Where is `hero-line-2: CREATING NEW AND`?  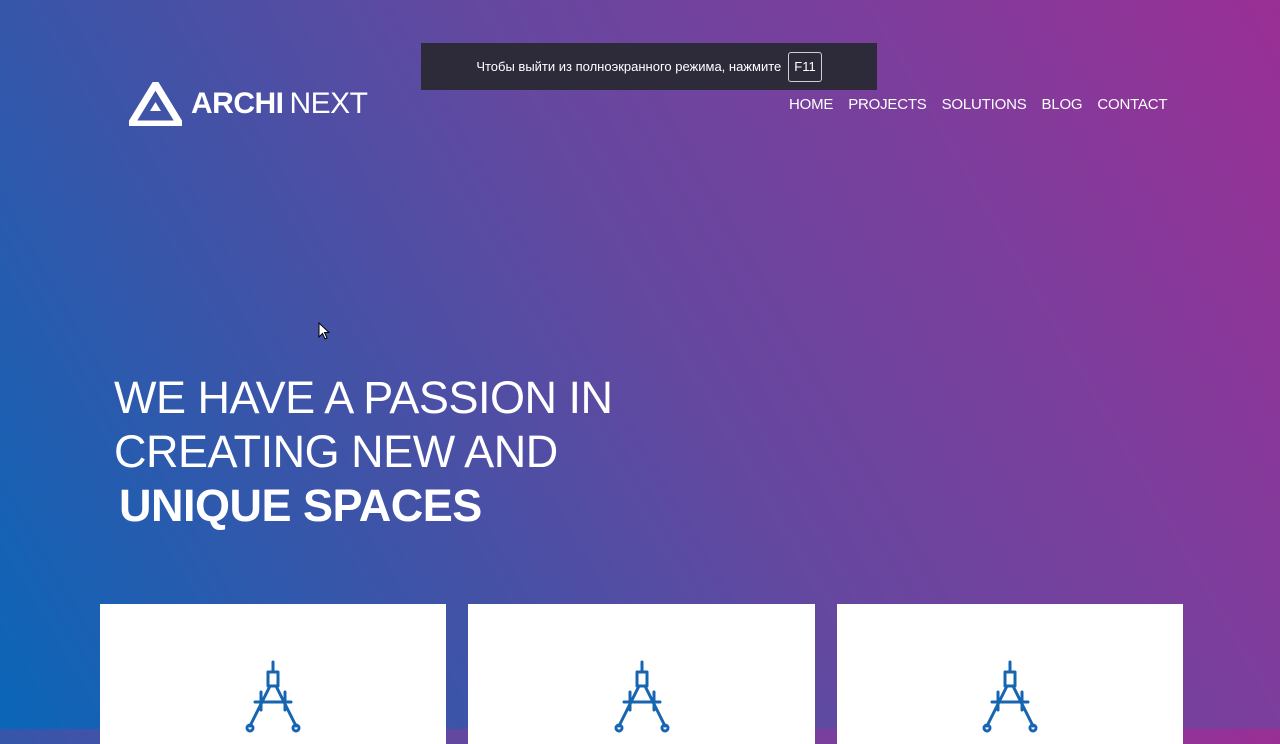 hero-line-2: CREATING NEW AND is located at coordinates (336, 451).